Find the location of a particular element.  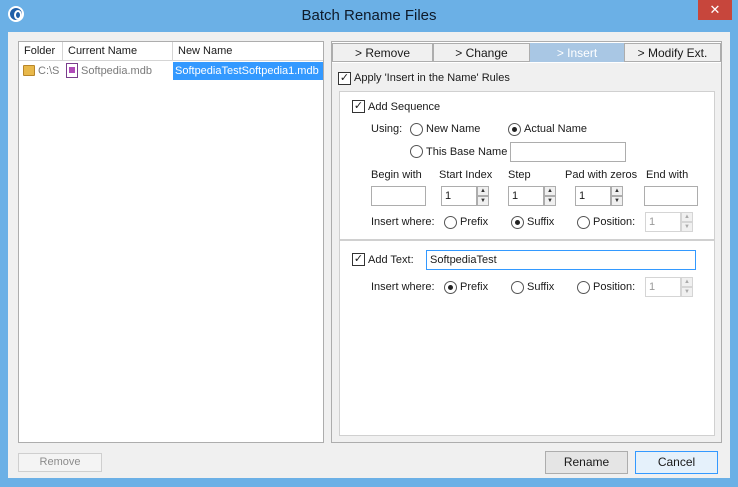

text-prefix-radio is located at coordinates (450, 287).